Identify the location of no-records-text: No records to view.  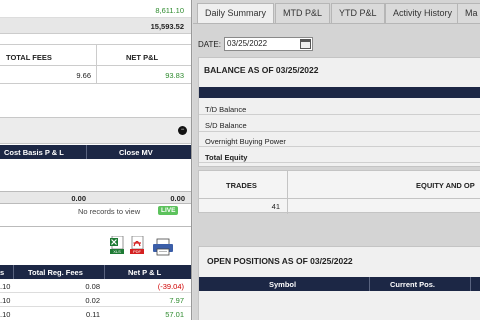
(109, 211).